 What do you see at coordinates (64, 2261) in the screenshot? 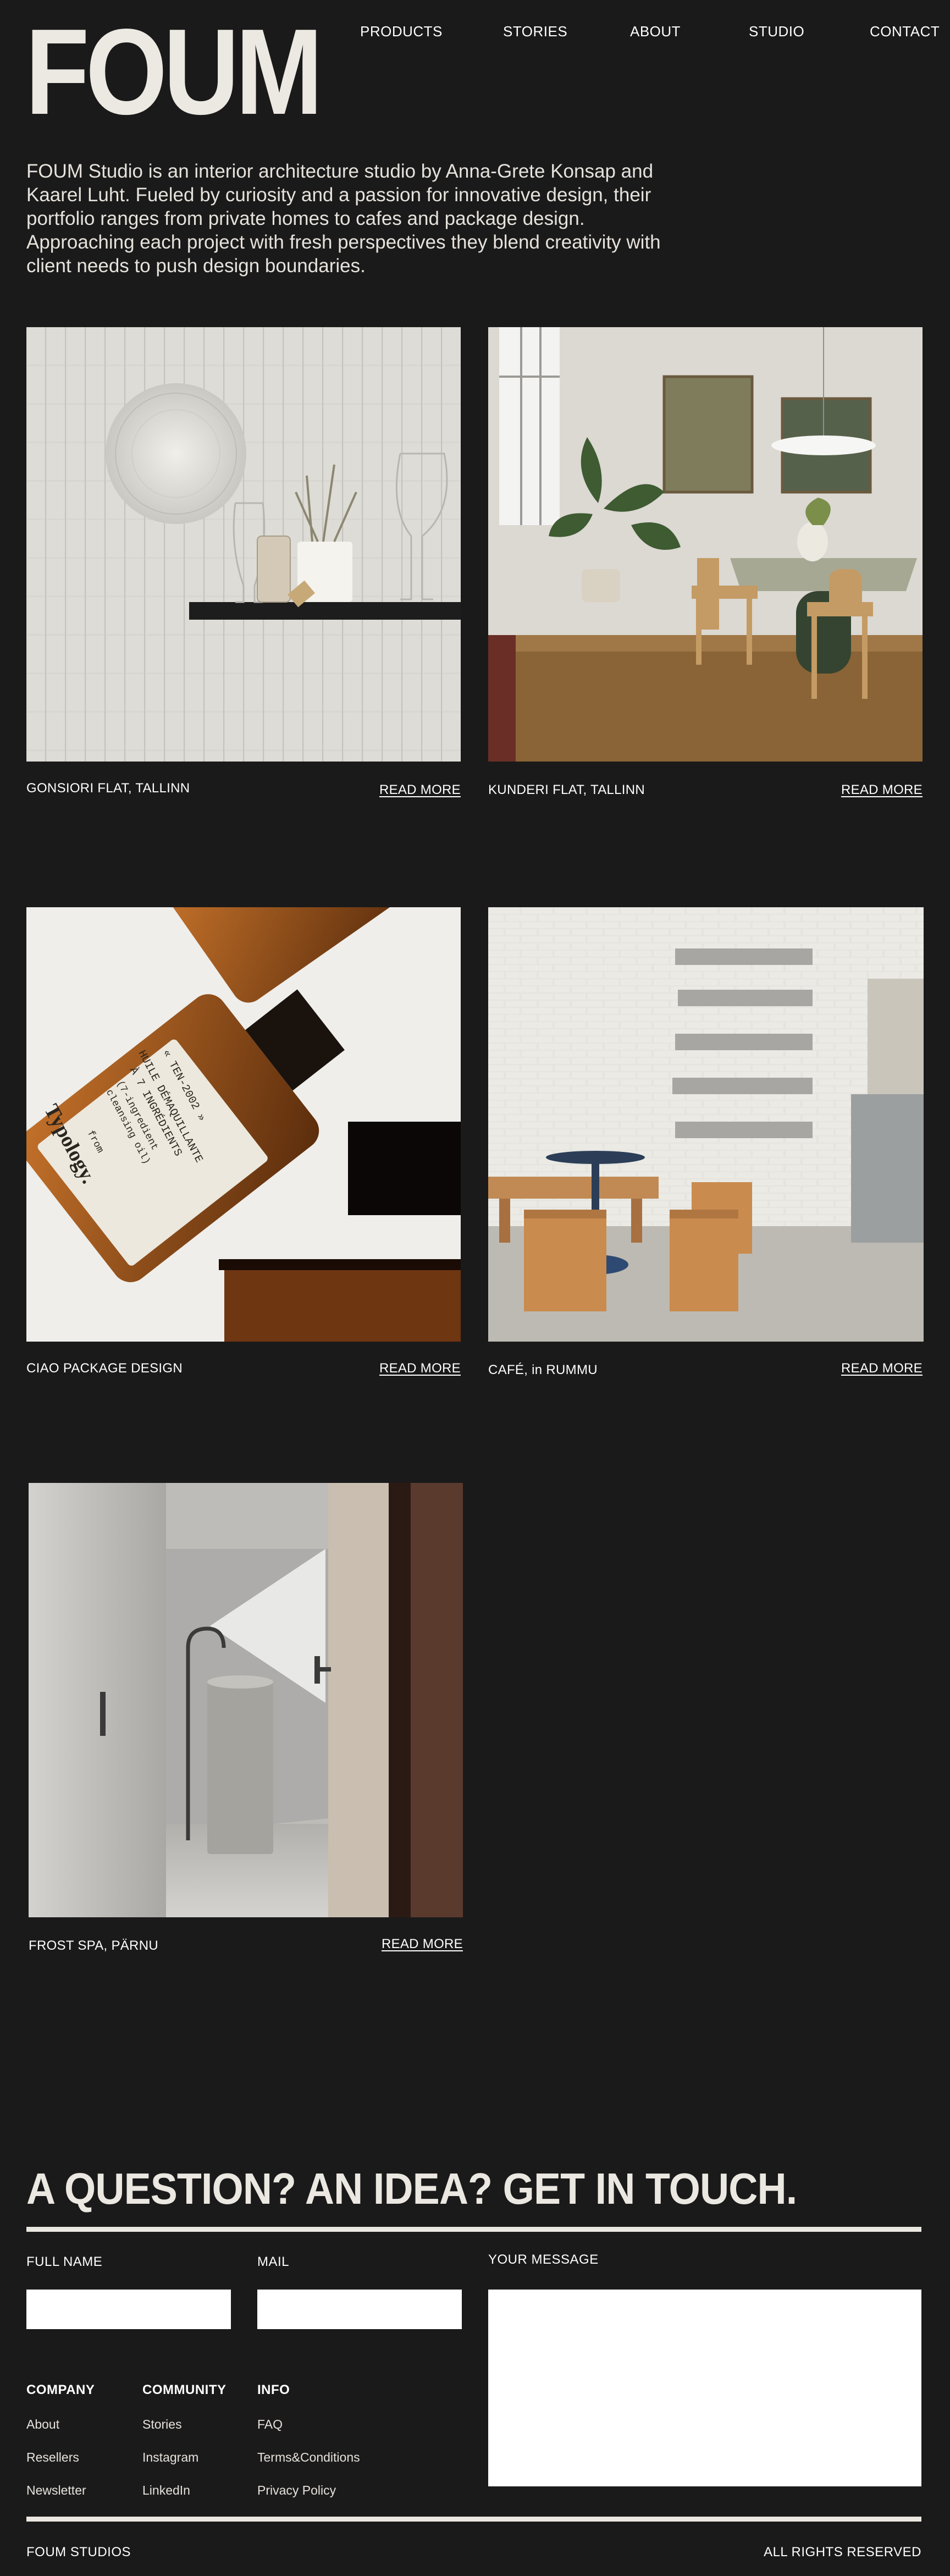
I see `full-name-label: FULL NAME` at bounding box center [64, 2261].